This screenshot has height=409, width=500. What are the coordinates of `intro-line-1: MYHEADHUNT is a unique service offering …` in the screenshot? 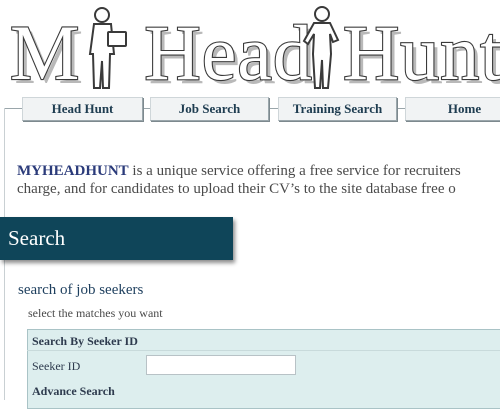 It's located at (258, 171).